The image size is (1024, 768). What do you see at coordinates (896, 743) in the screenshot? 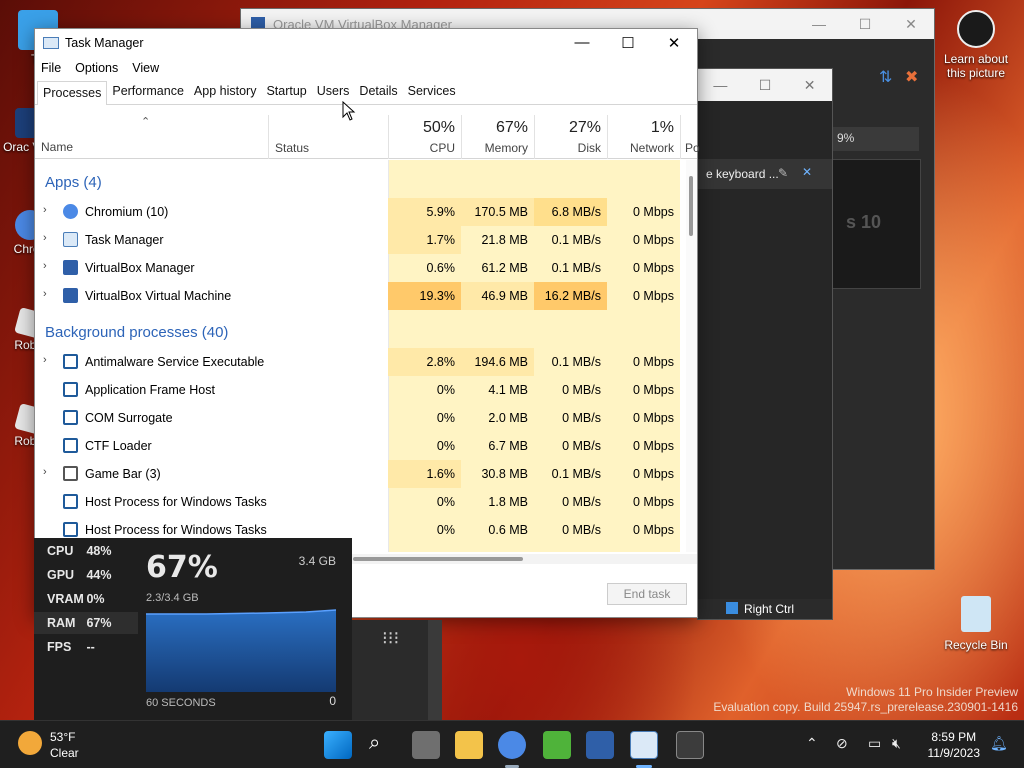
I see `volume-muted-icon: 🔇︎` at bounding box center [896, 743].